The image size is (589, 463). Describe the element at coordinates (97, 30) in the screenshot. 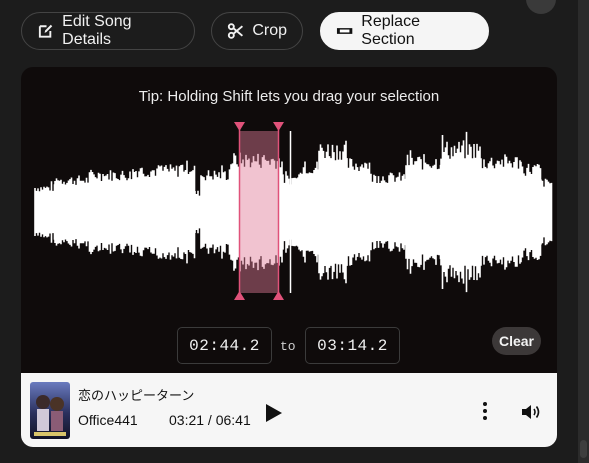

I see `edit-song-details-label: Edit Song Details` at that location.